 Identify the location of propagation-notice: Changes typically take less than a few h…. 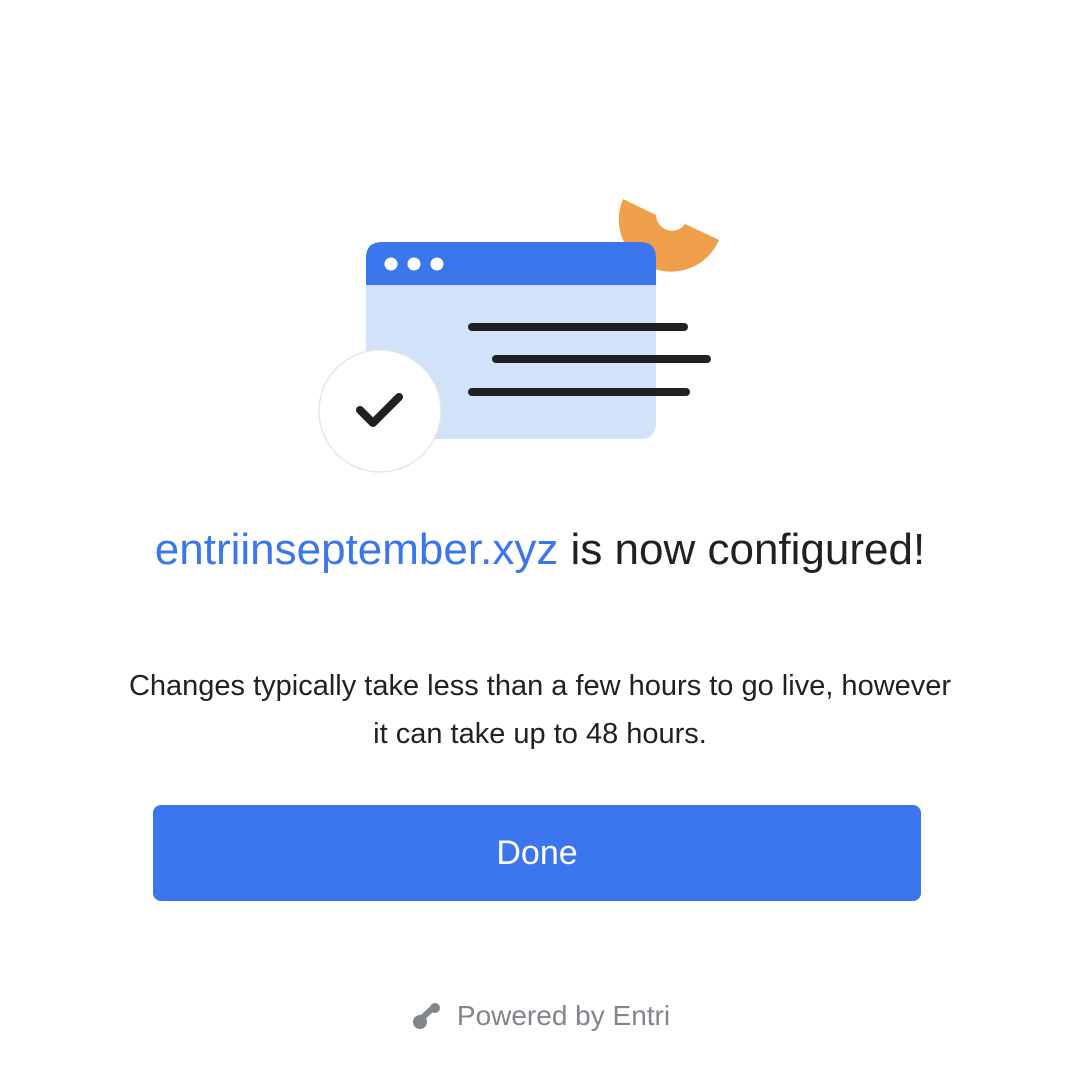
(540, 710).